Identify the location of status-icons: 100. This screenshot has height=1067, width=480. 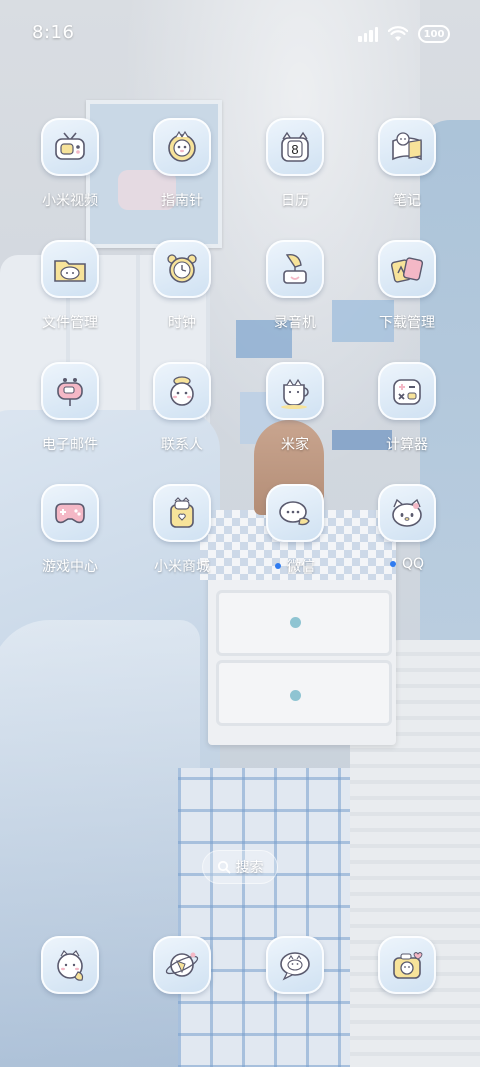
(404, 34).